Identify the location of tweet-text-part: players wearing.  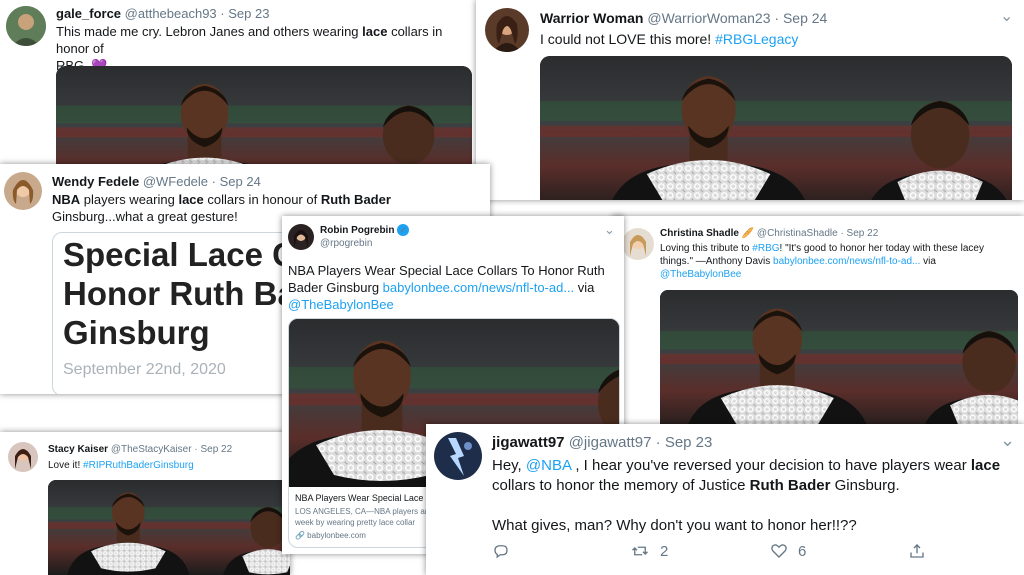
(129, 199).